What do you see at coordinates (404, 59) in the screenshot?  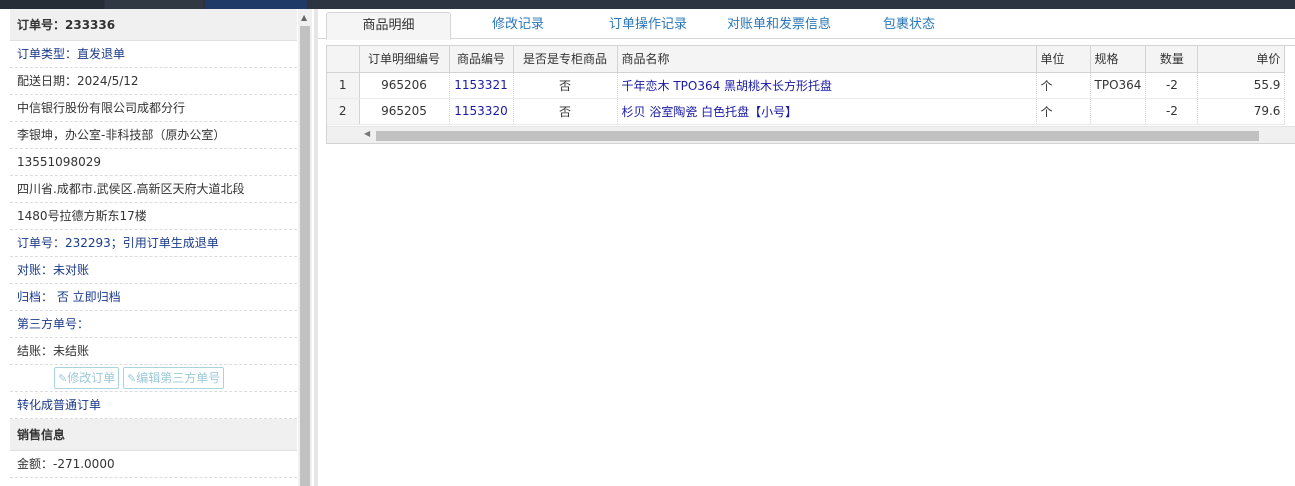 I see `col-detail-id: 订单明细编号` at bounding box center [404, 59].